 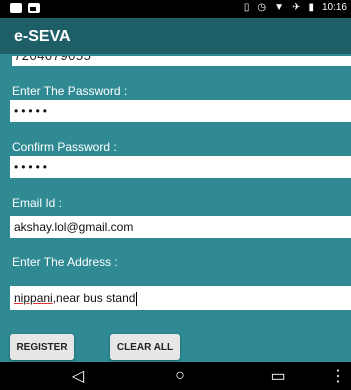 I want to click on time: 10:16, so click(x=334, y=7).